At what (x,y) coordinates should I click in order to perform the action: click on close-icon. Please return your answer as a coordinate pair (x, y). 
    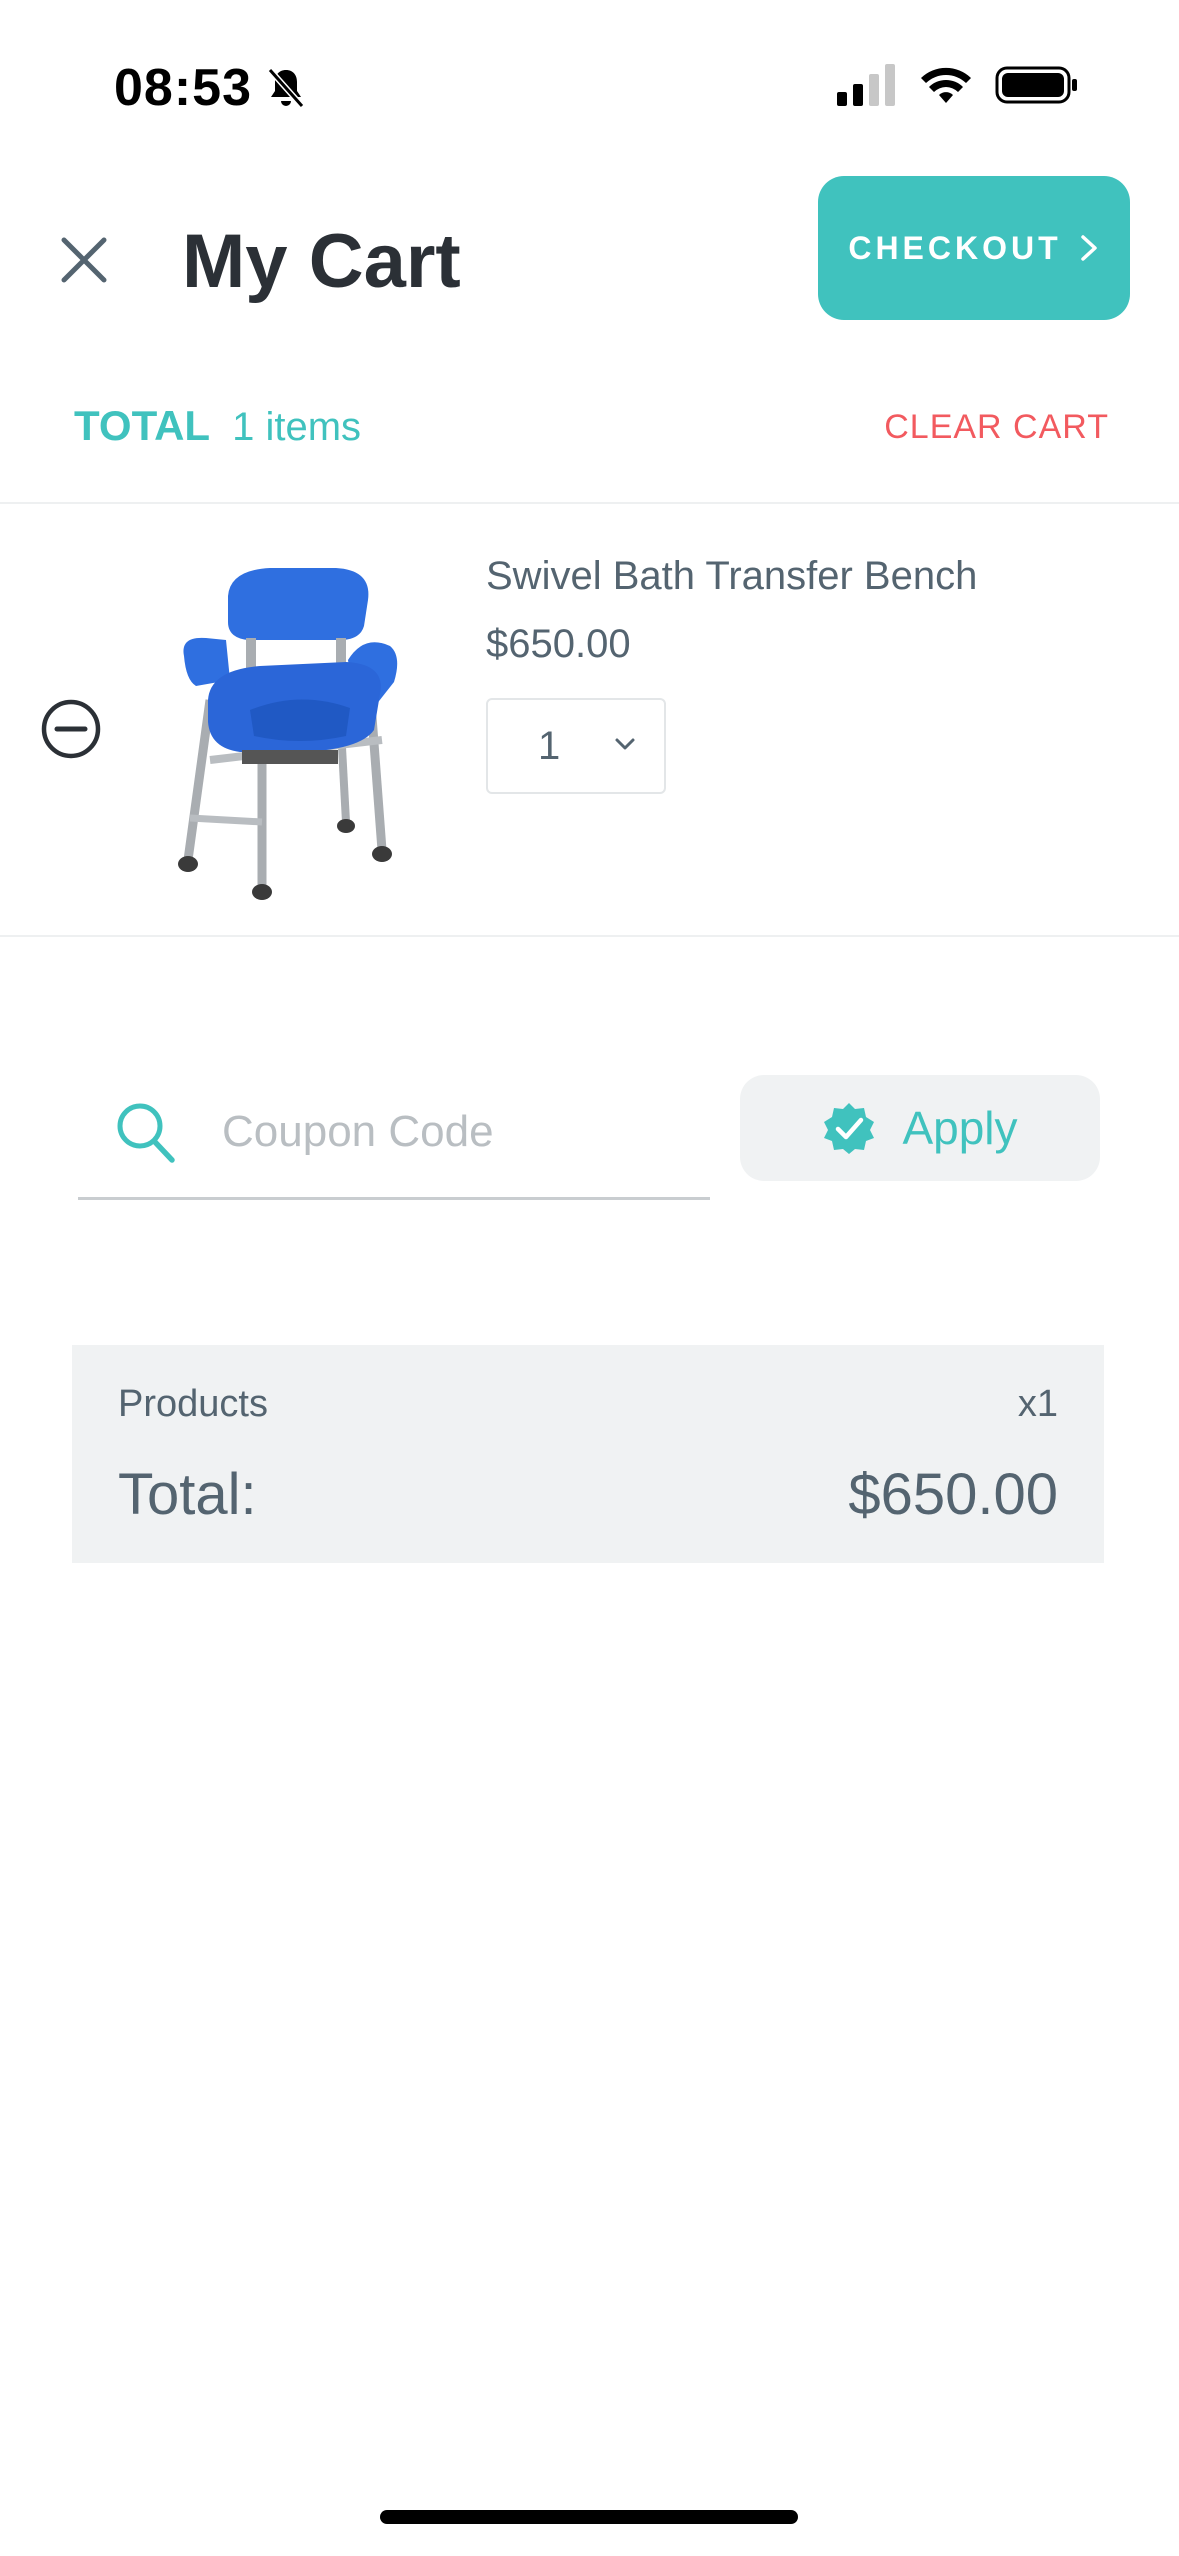
    Looking at the image, I should click on (84, 260).